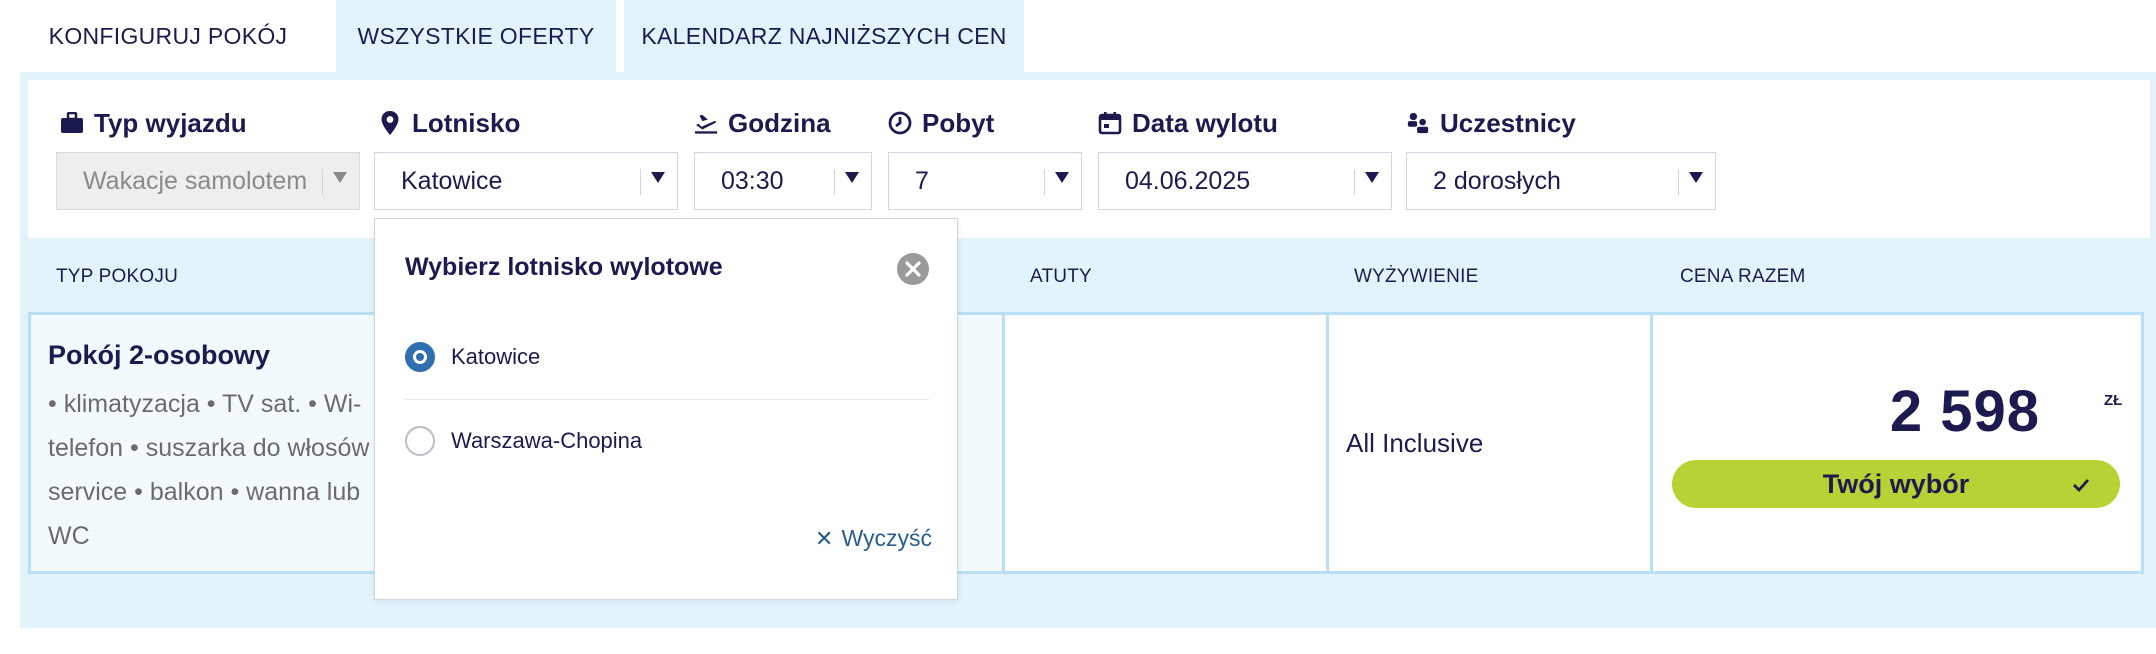 The image size is (2156, 654). Describe the element at coordinates (1508, 122) in the screenshot. I see `participants-label: Uczestnicy` at that location.